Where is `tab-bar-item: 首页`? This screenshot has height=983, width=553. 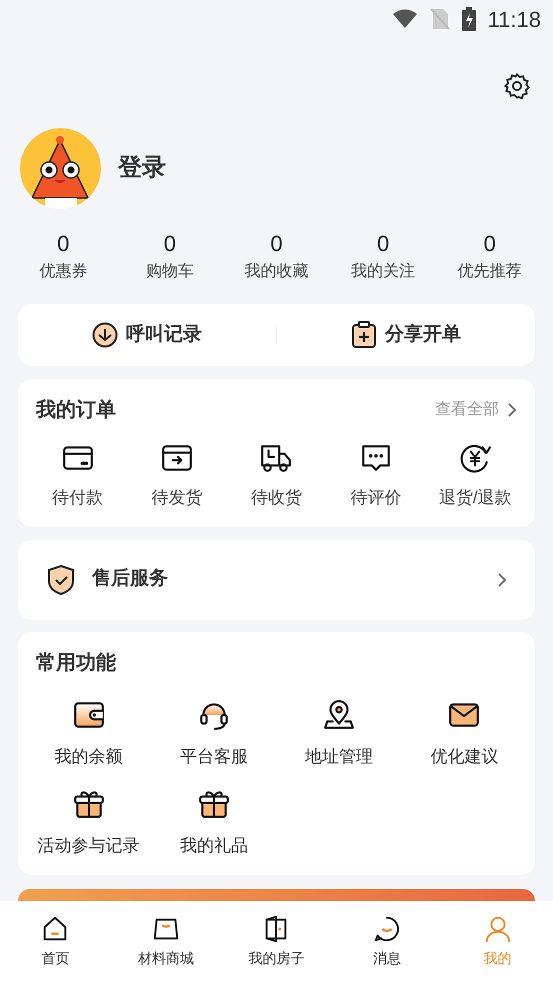
tab-bar-item: 首页 is located at coordinates (55, 942).